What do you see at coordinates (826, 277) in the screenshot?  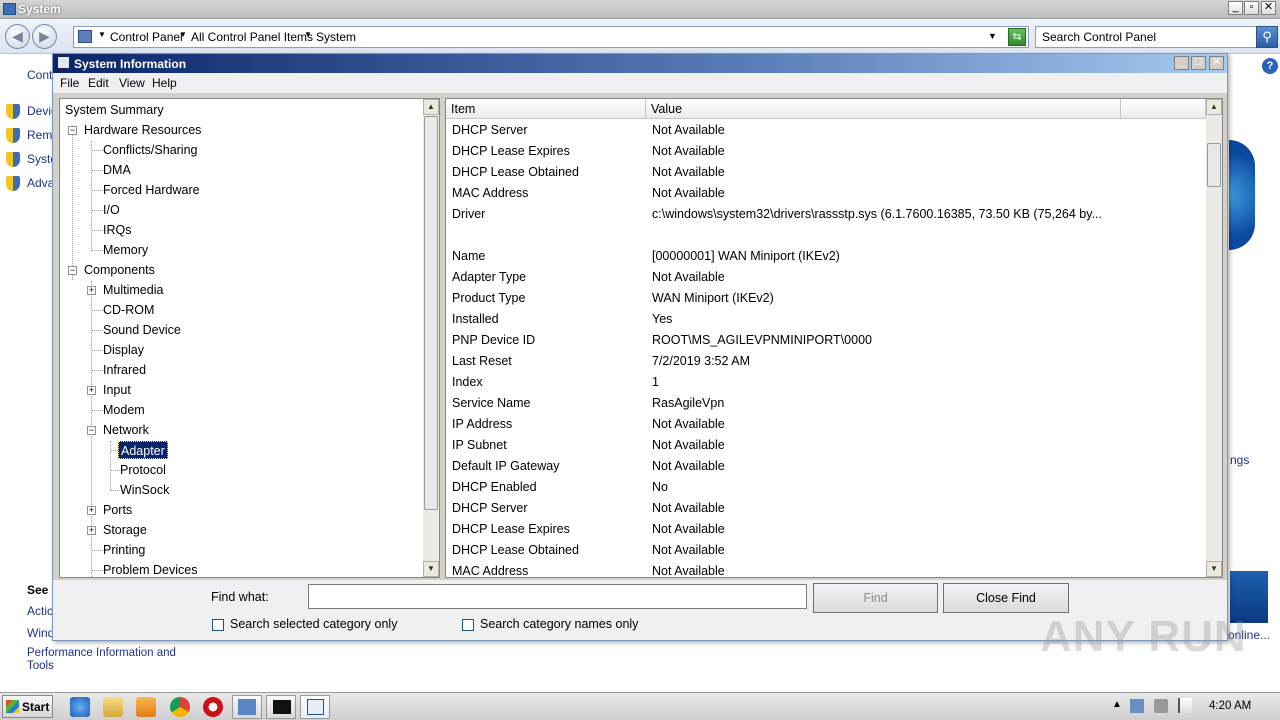 I see `table-row: Adapter Type Not Available` at bounding box center [826, 277].